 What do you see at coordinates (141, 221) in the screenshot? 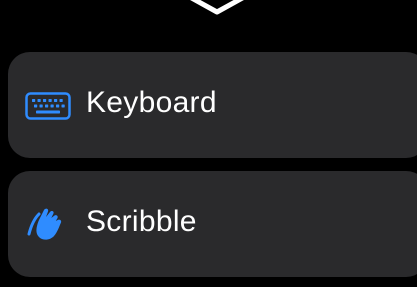
I see `scribble-option-label: Scribble` at bounding box center [141, 221].